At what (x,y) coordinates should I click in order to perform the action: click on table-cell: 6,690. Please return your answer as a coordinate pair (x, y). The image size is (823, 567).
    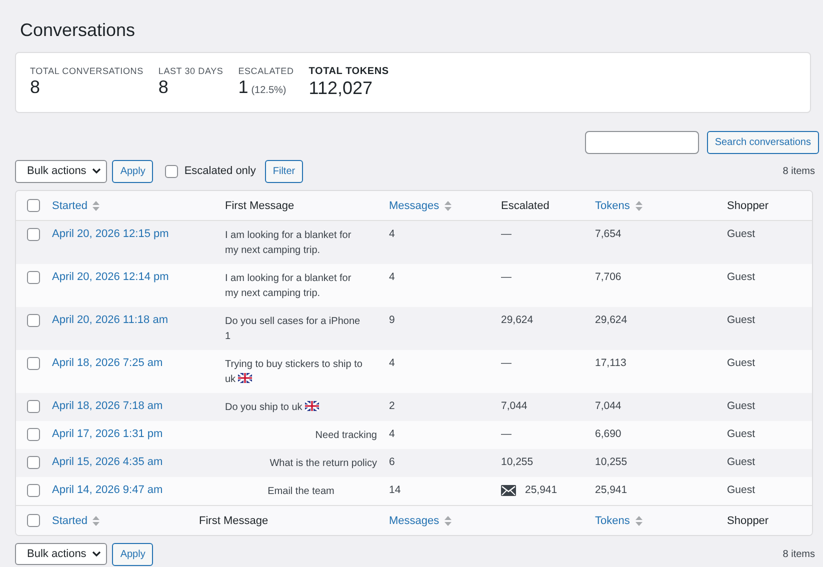
    Looking at the image, I should click on (608, 434).